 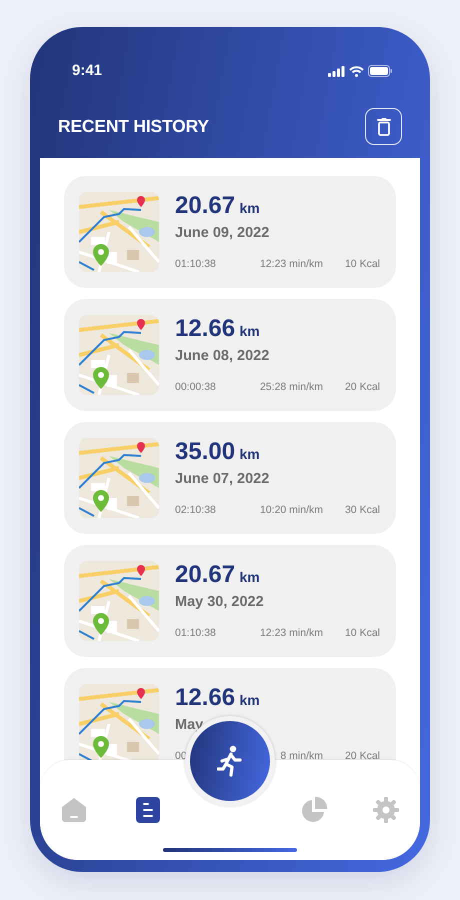 What do you see at coordinates (222, 479) in the screenshot?
I see `run-date: June 07, 2022` at bounding box center [222, 479].